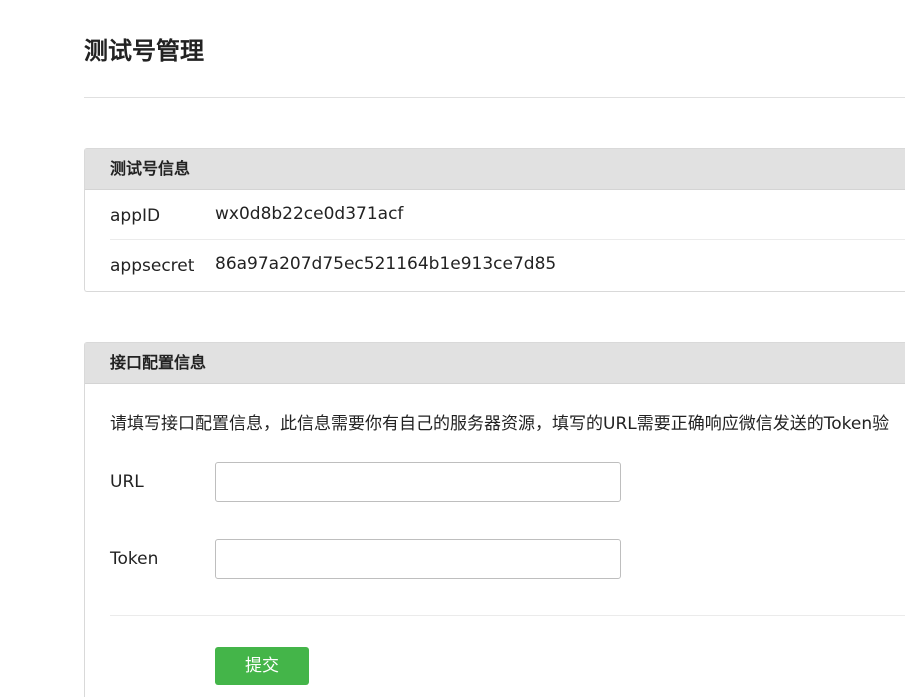 Image resolution: width=905 pixels, height=697 pixels. I want to click on interface-config-header: 接口配置信息, so click(495, 363).